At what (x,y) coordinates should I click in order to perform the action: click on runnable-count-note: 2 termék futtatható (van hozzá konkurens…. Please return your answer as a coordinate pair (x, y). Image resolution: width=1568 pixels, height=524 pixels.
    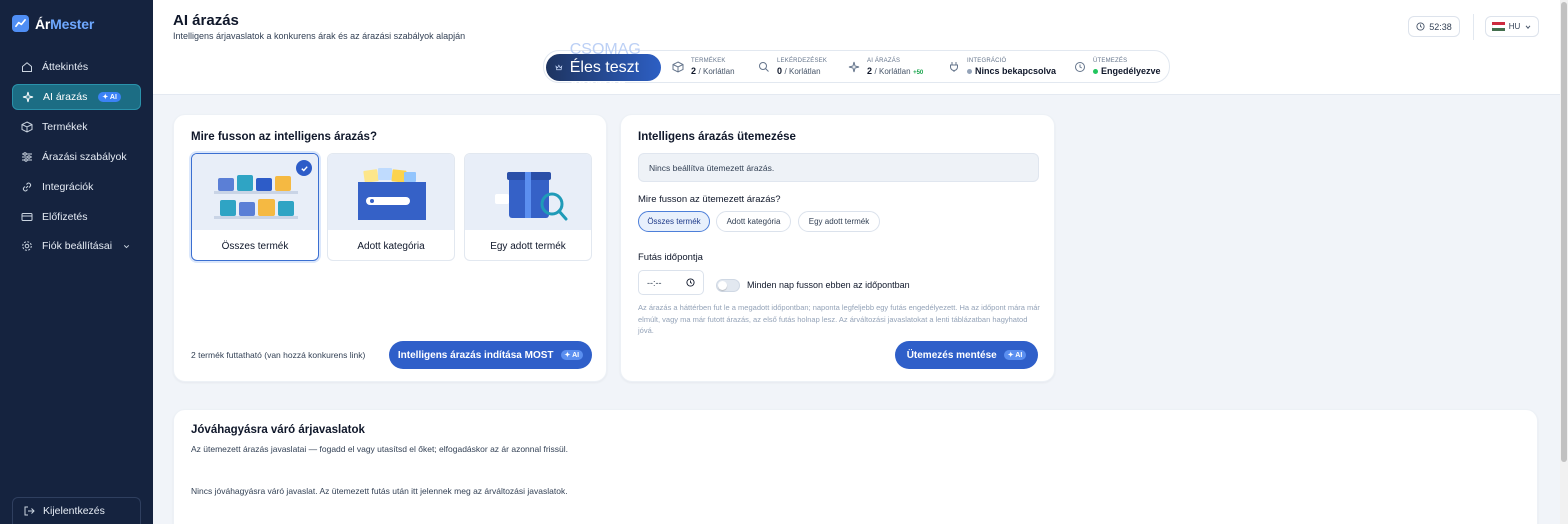
    Looking at the image, I should click on (278, 355).